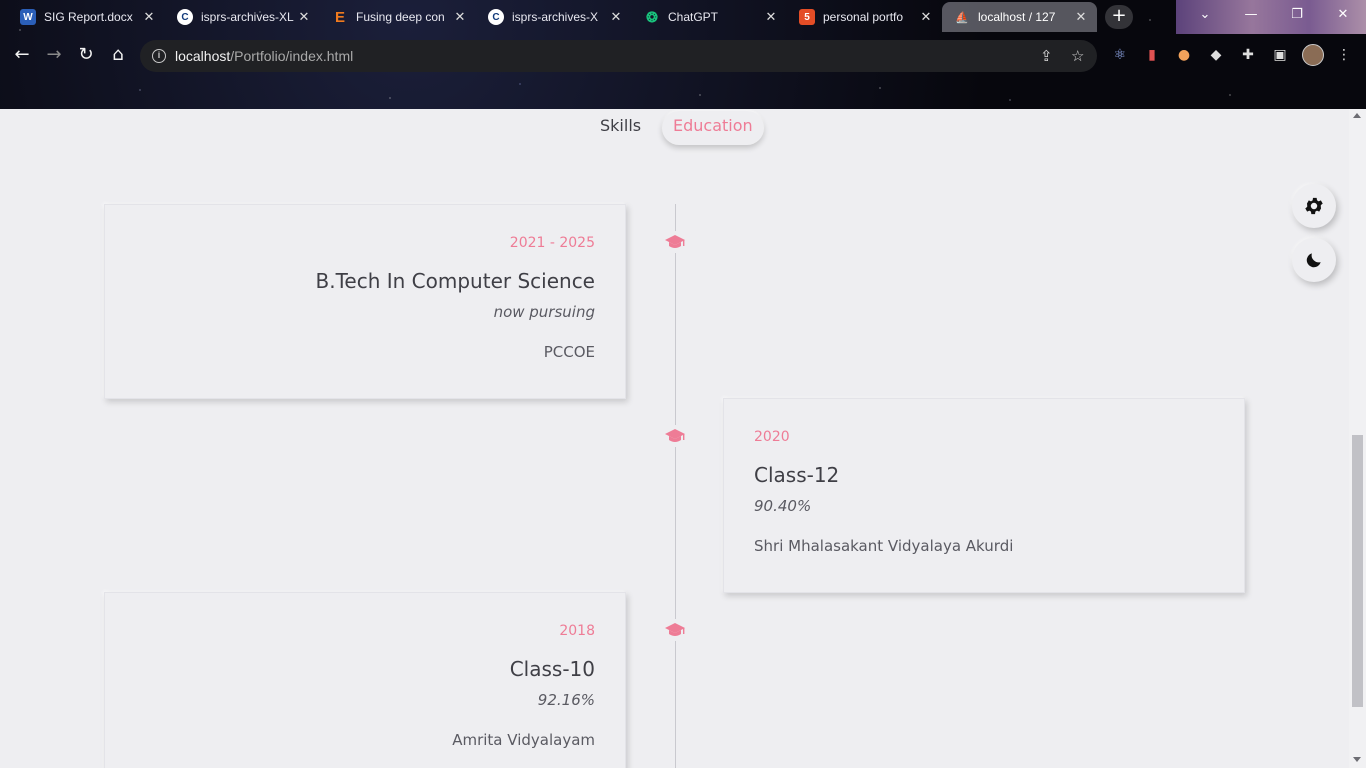 The width and height of the screenshot is (1366, 768). What do you see at coordinates (339, 17) in the screenshot?
I see `elsevier-icon: E` at bounding box center [339, 17].